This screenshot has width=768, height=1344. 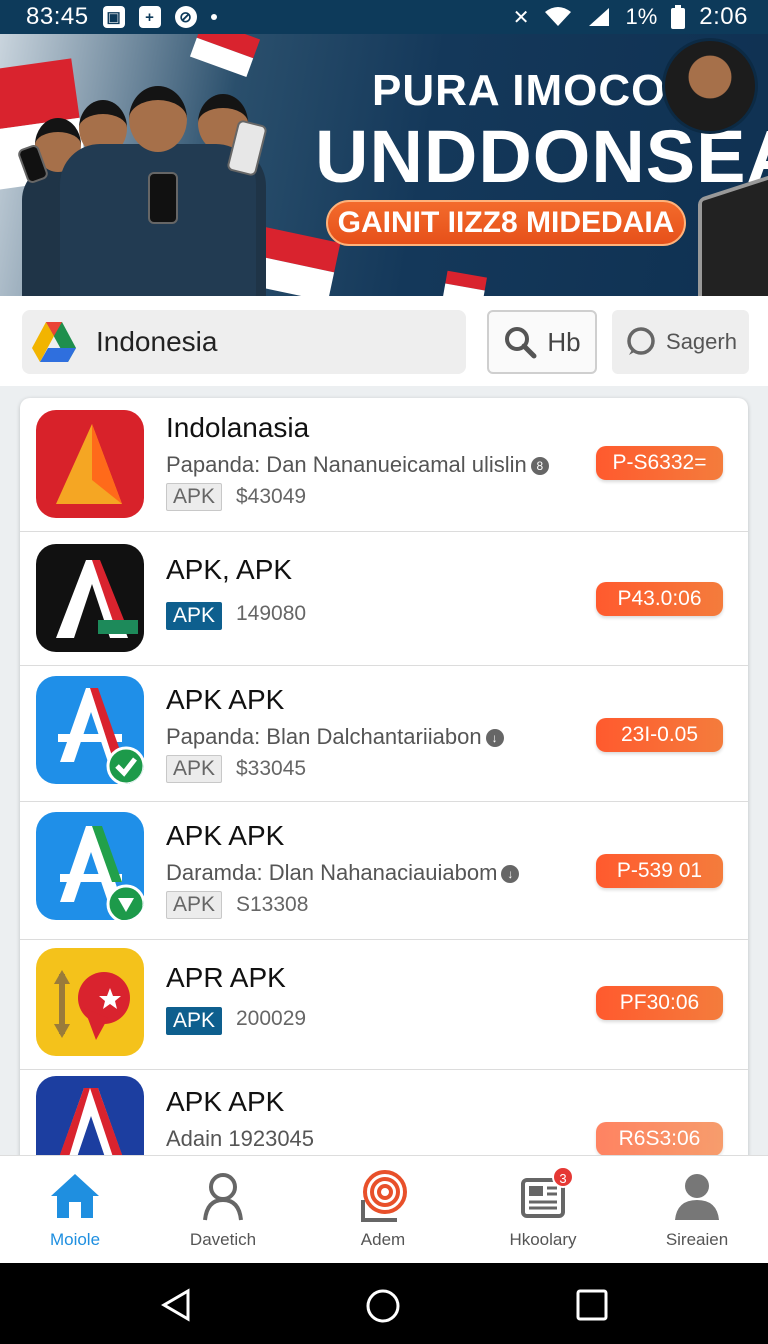 I want to click on system-navigation-bar, so click(x=384, y=1303).